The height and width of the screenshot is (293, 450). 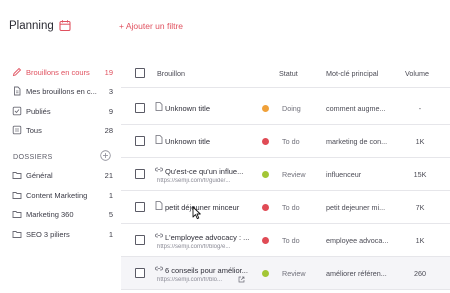 I want to click on pencil-icon, so click(x=17, y=72).